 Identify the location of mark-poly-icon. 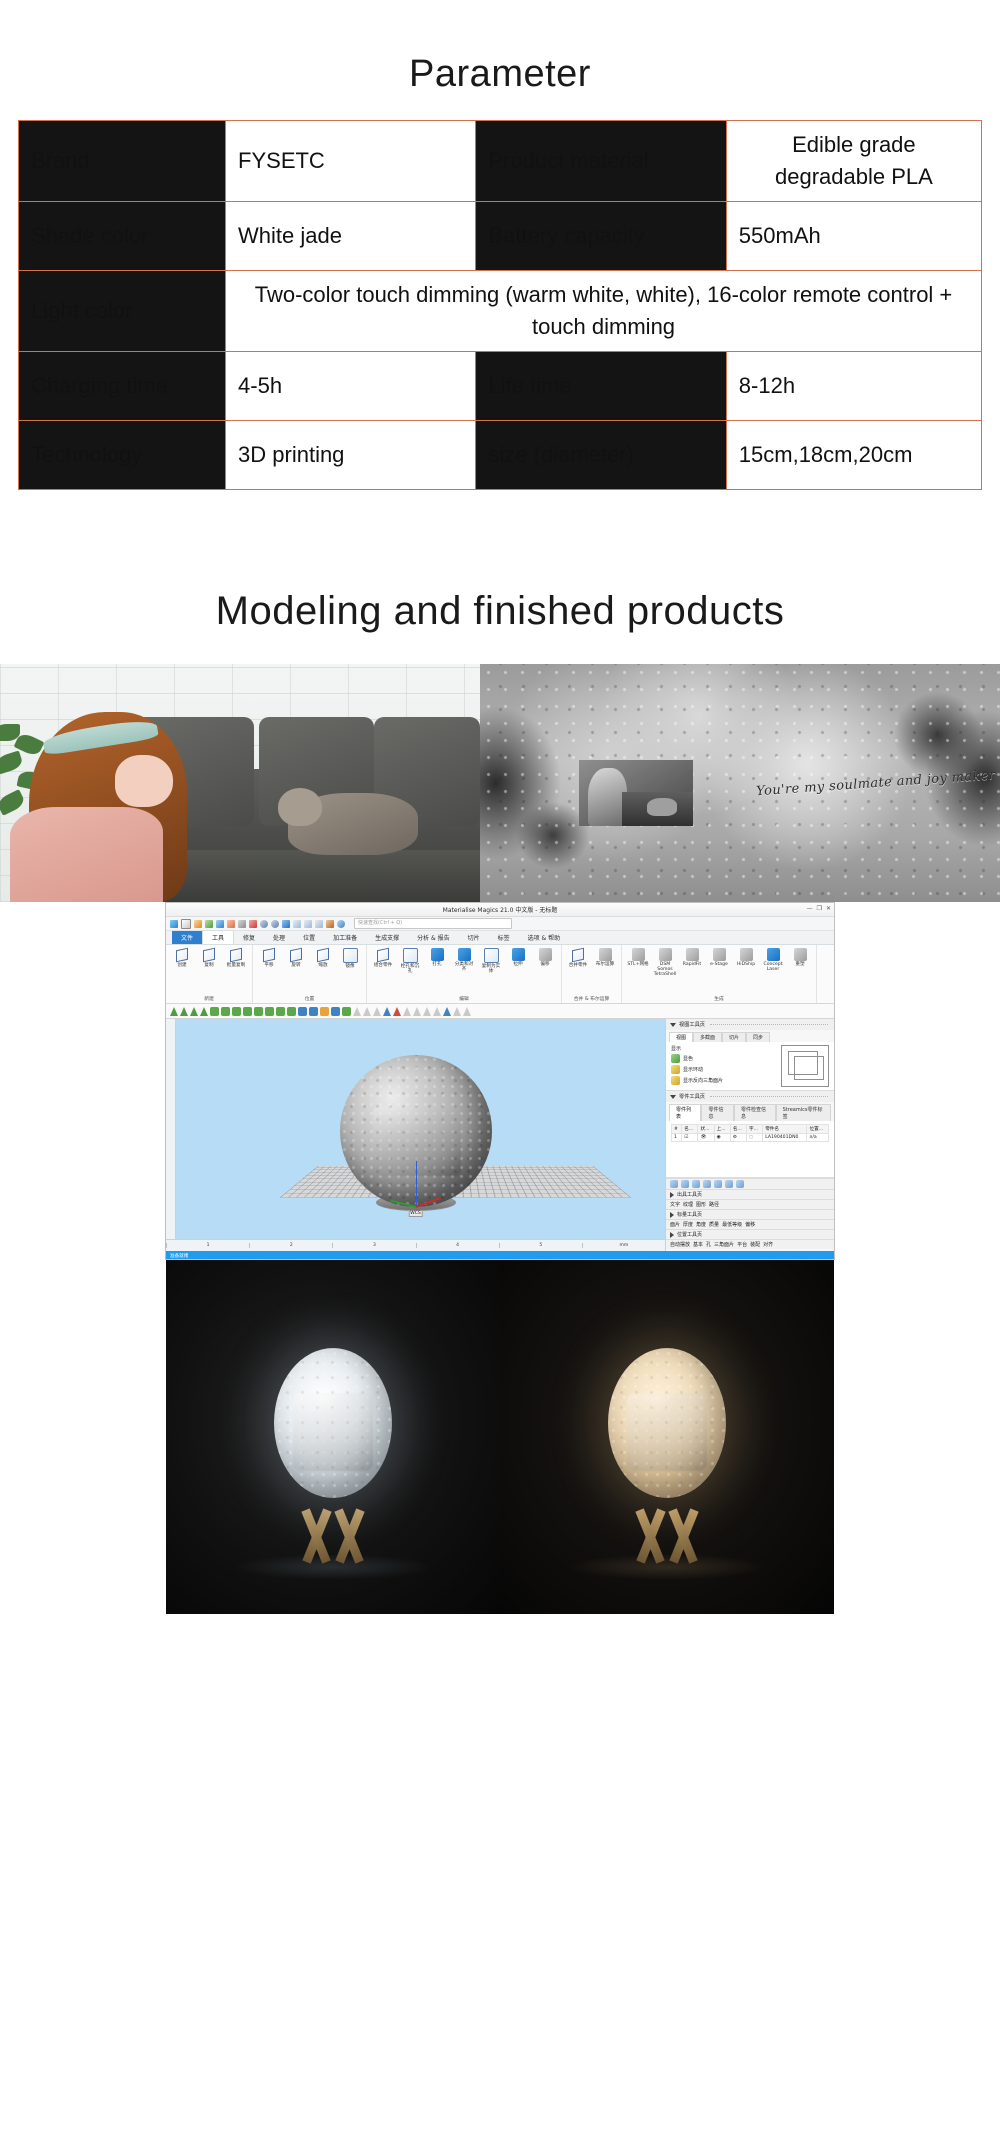
(247, 1011).